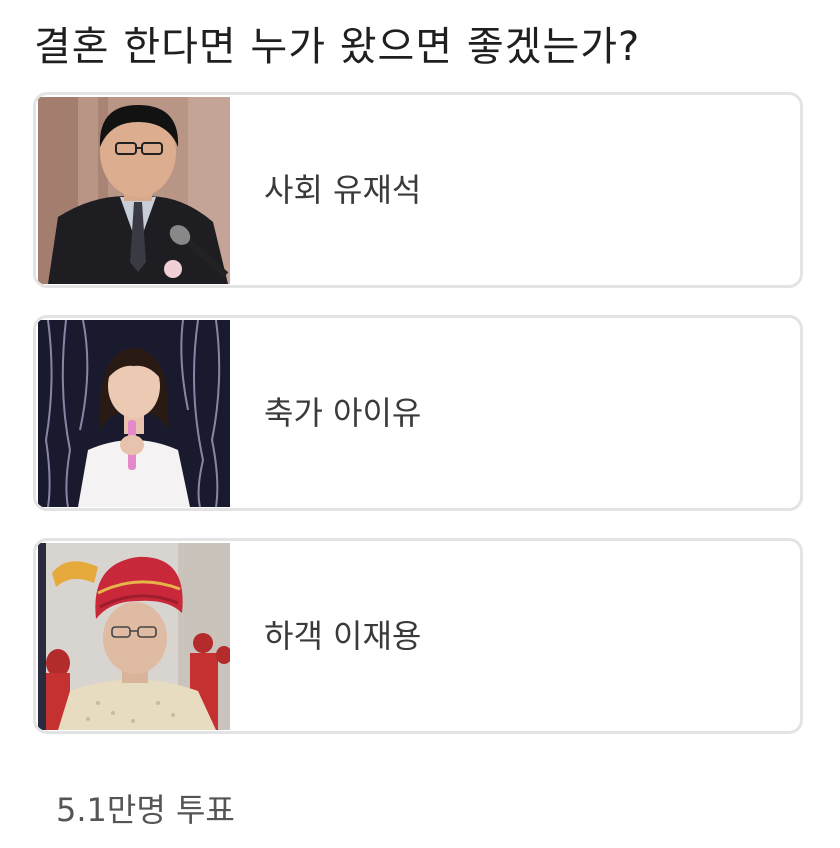 This screenshot has width=840, height=848. Describe the element at coordinates (337, 47) in the screenshot. I see `poll-question: 결혼 한다면 누가 왔으면 좋겠는가?` at that location.